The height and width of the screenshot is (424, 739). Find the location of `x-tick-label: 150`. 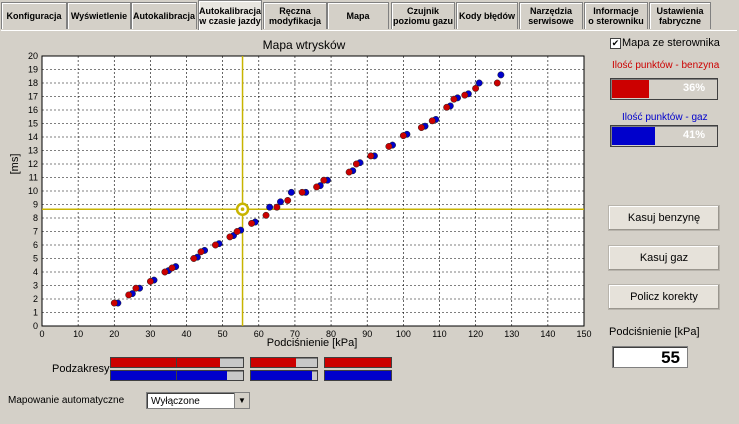

x-tick-label: 150 is located at coordinates (583, 334).